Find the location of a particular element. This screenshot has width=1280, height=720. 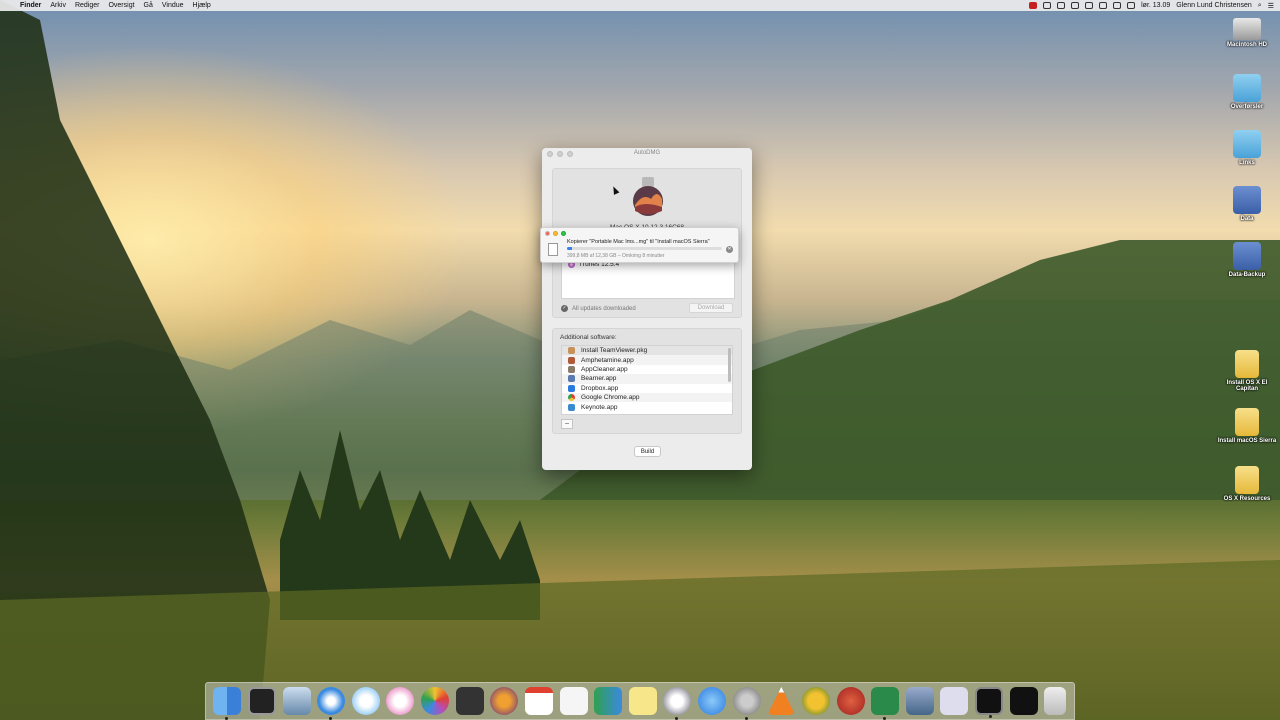

pineapple-app-icon is located at coordinates (815, 701).